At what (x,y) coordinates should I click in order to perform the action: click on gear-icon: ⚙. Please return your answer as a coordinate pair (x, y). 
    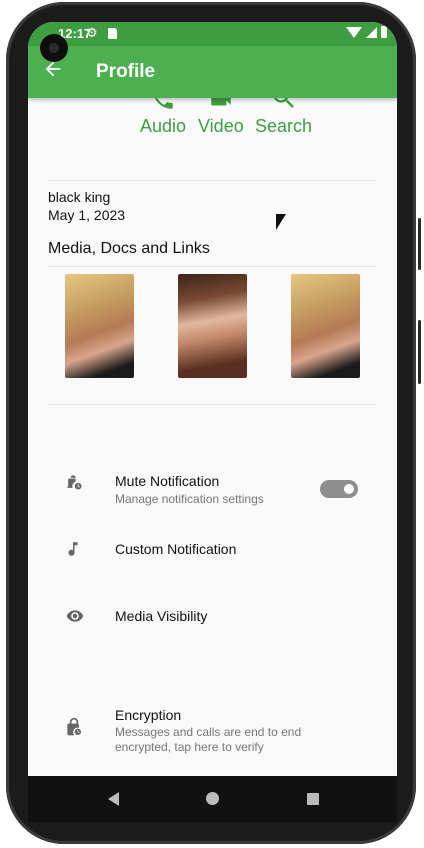
    Looking at the image, I should click on (92, 32).